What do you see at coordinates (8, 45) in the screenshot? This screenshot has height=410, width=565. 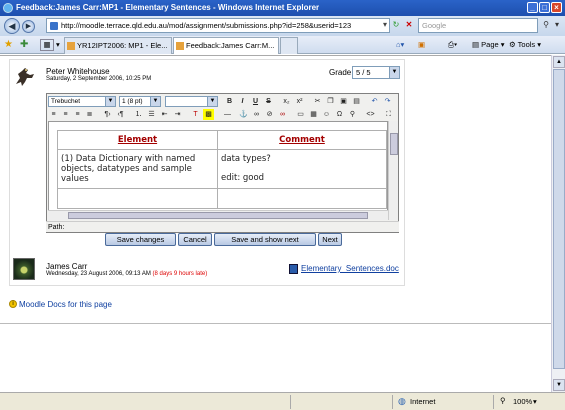 I see `favorites-star-icon: ★` at bounding box center [8, 45].